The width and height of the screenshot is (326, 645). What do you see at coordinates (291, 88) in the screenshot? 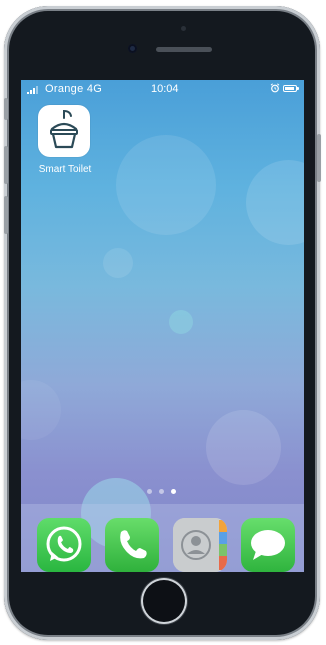
I see `battery-icon` at bounding box center [291, 88].